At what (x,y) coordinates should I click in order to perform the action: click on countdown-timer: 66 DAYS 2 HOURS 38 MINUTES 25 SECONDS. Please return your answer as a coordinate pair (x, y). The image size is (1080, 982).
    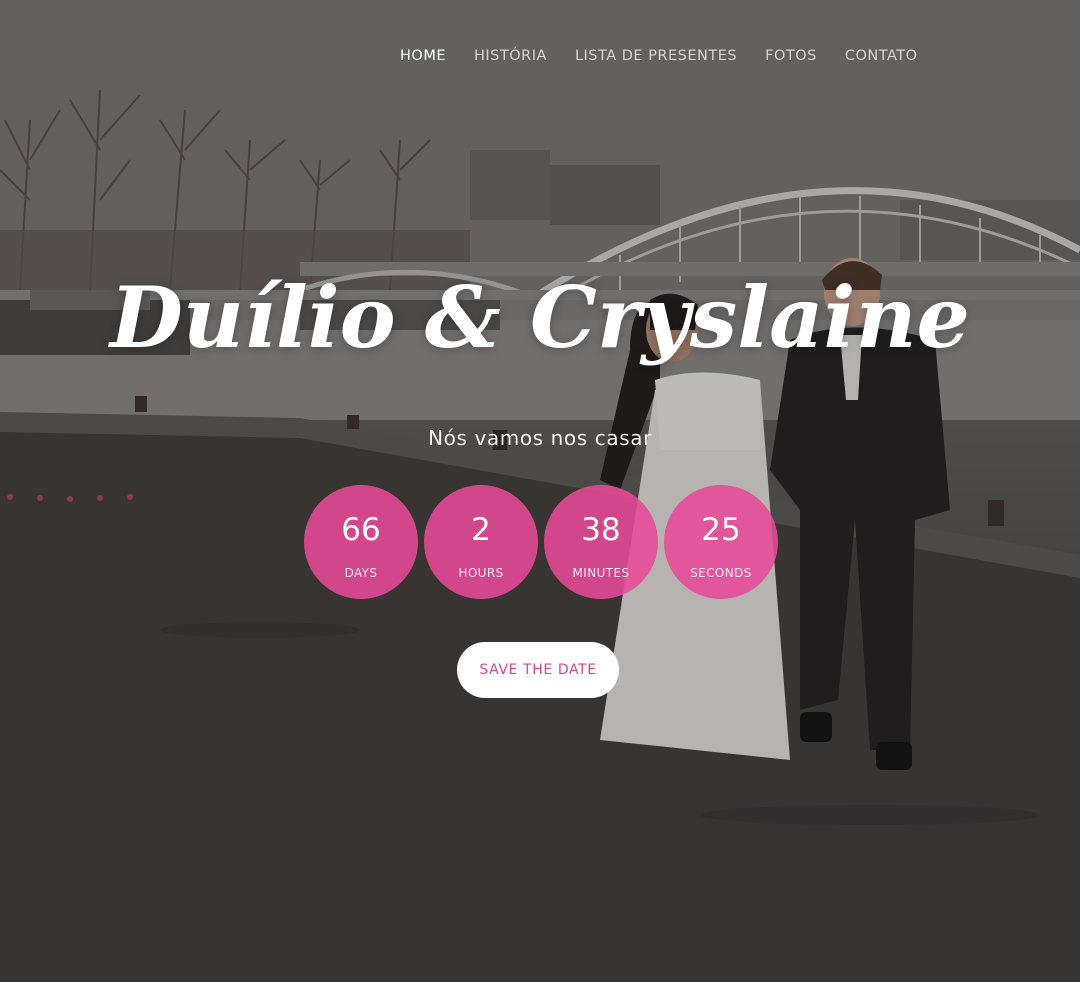
    Looking at the image, I should click on (541, 542).